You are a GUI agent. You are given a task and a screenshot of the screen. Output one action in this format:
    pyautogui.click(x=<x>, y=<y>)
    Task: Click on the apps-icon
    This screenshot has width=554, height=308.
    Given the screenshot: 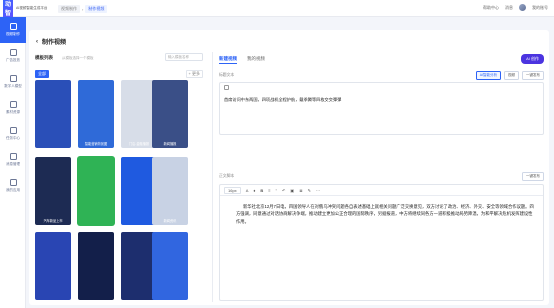 What is the action you would take?
    pyautogui.click(x=13, y=182)
    